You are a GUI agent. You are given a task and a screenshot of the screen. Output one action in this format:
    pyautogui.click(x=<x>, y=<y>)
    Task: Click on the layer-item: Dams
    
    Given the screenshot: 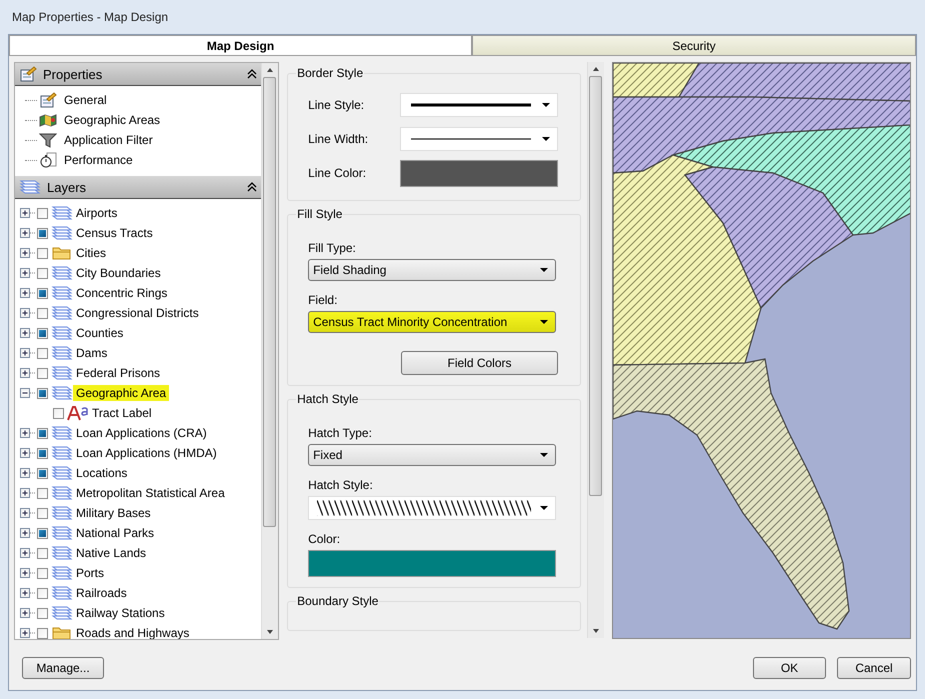 What is the action you would take?
    pyautogui.click(x=91, y=353)
    